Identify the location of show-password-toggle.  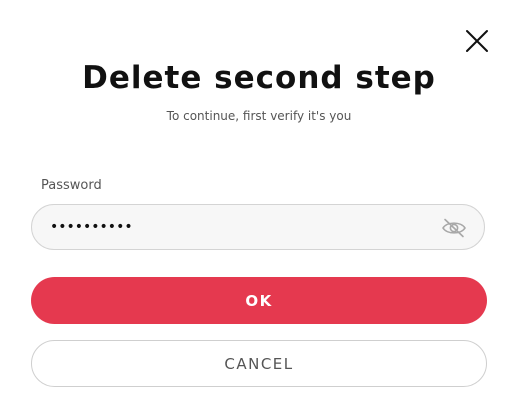
(454, 228).